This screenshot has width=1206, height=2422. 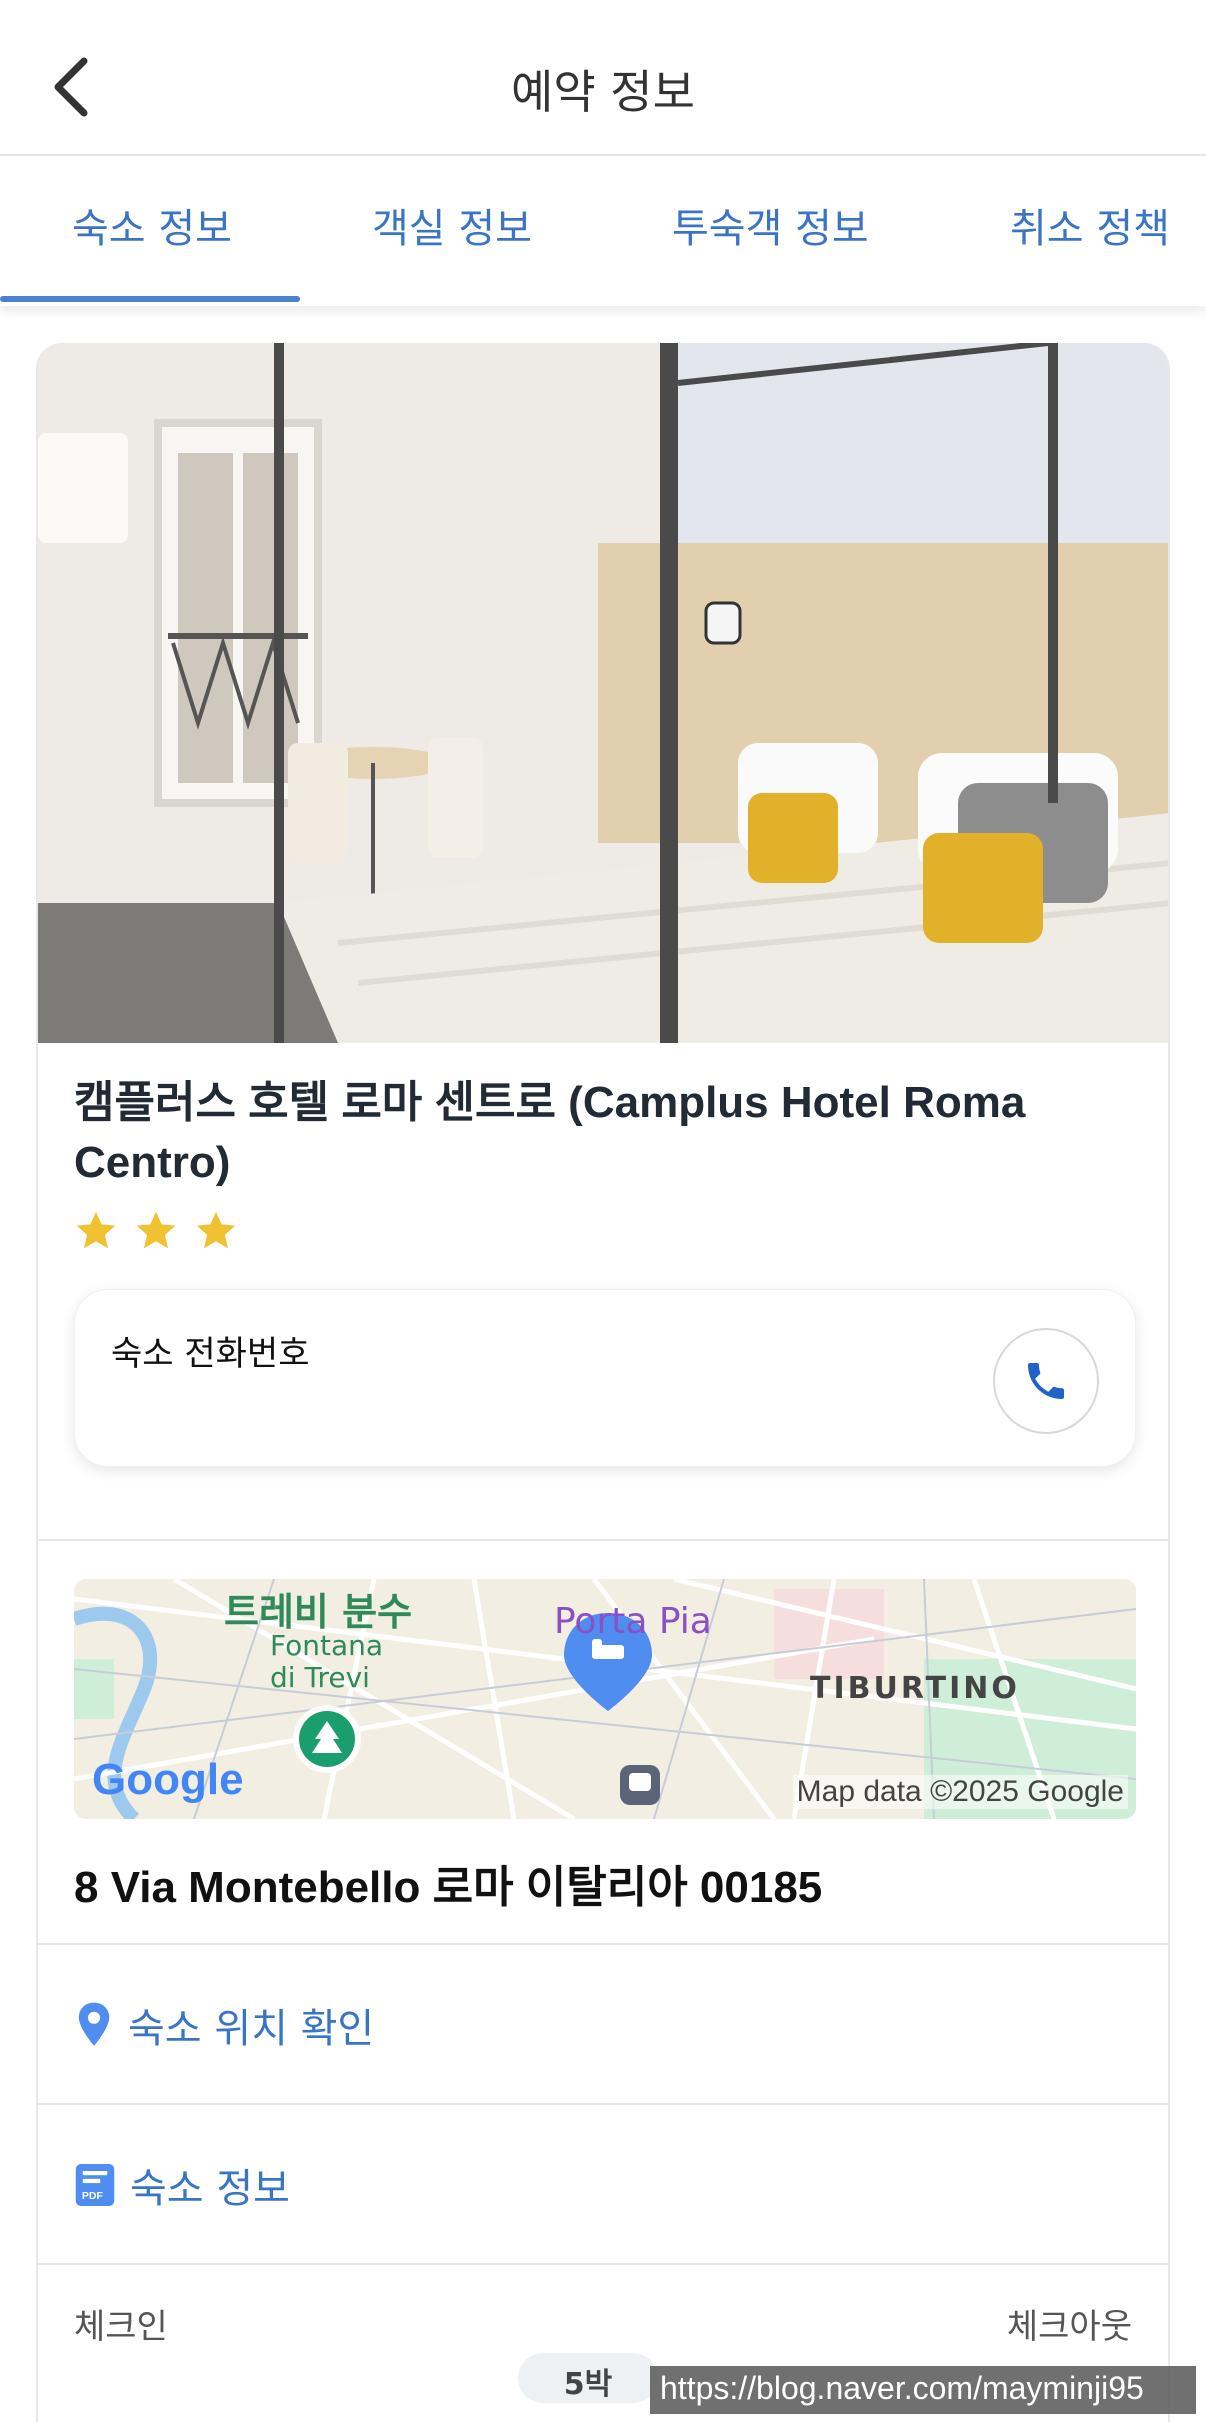 I want to click on view-location-link: 숙소 위치 확인, so click(x=224, y=2025).